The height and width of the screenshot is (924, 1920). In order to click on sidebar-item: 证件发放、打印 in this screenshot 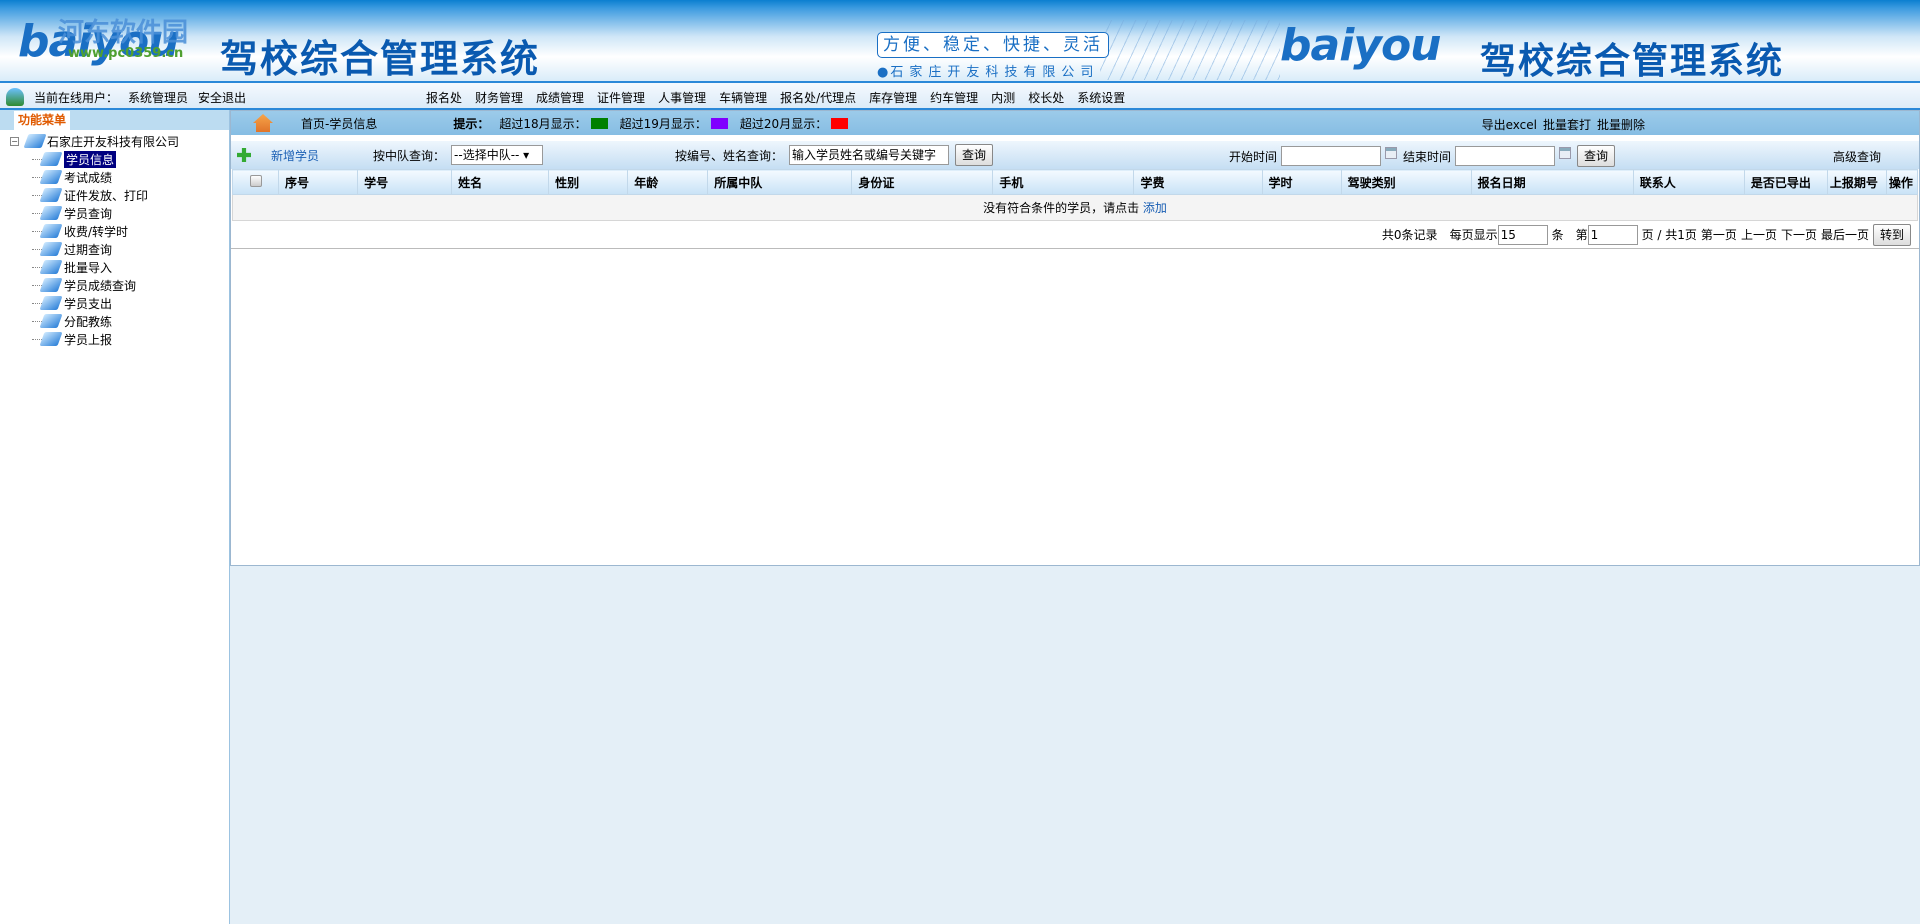, I will do `click(119, 195)`.